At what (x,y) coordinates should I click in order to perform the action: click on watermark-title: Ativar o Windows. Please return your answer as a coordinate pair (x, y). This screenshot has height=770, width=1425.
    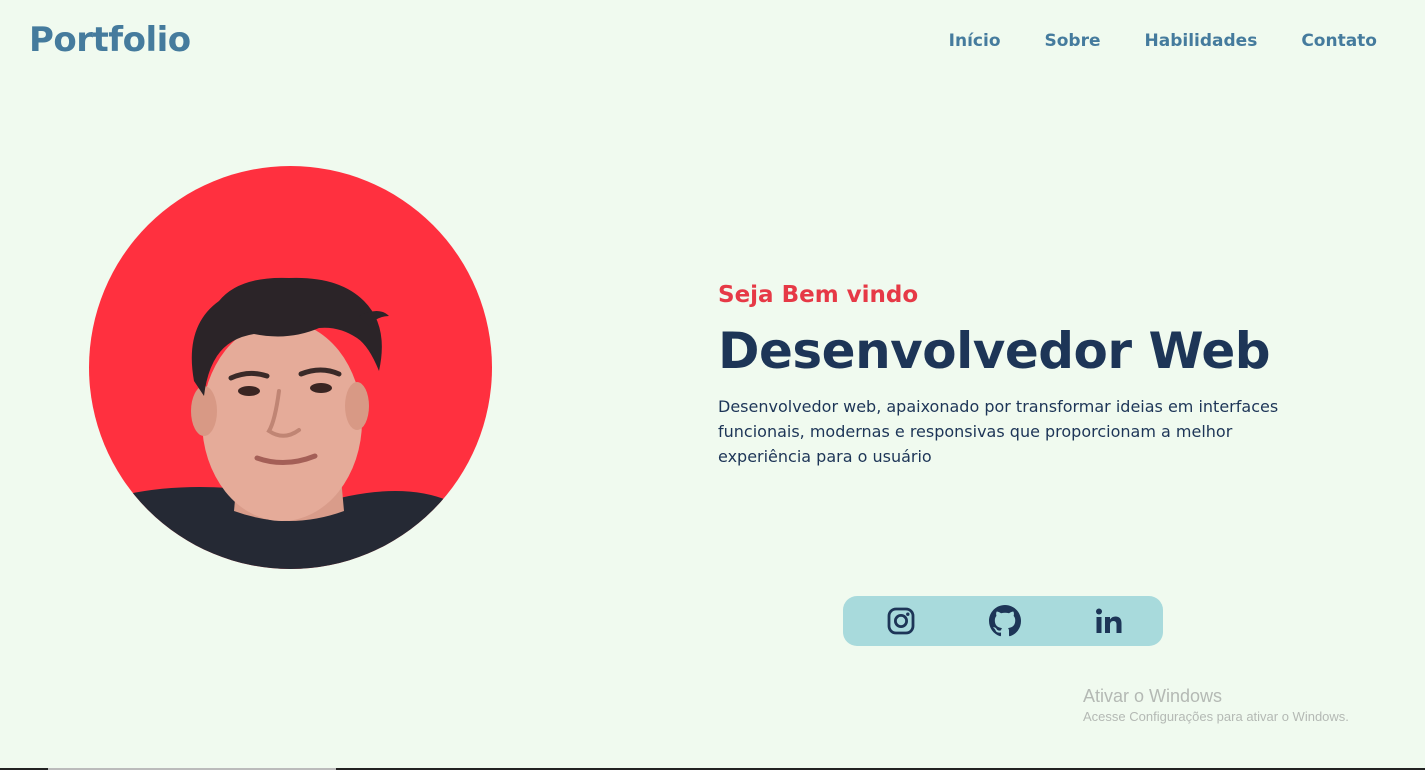
    Looking at the image, I should click on (1153, 696).